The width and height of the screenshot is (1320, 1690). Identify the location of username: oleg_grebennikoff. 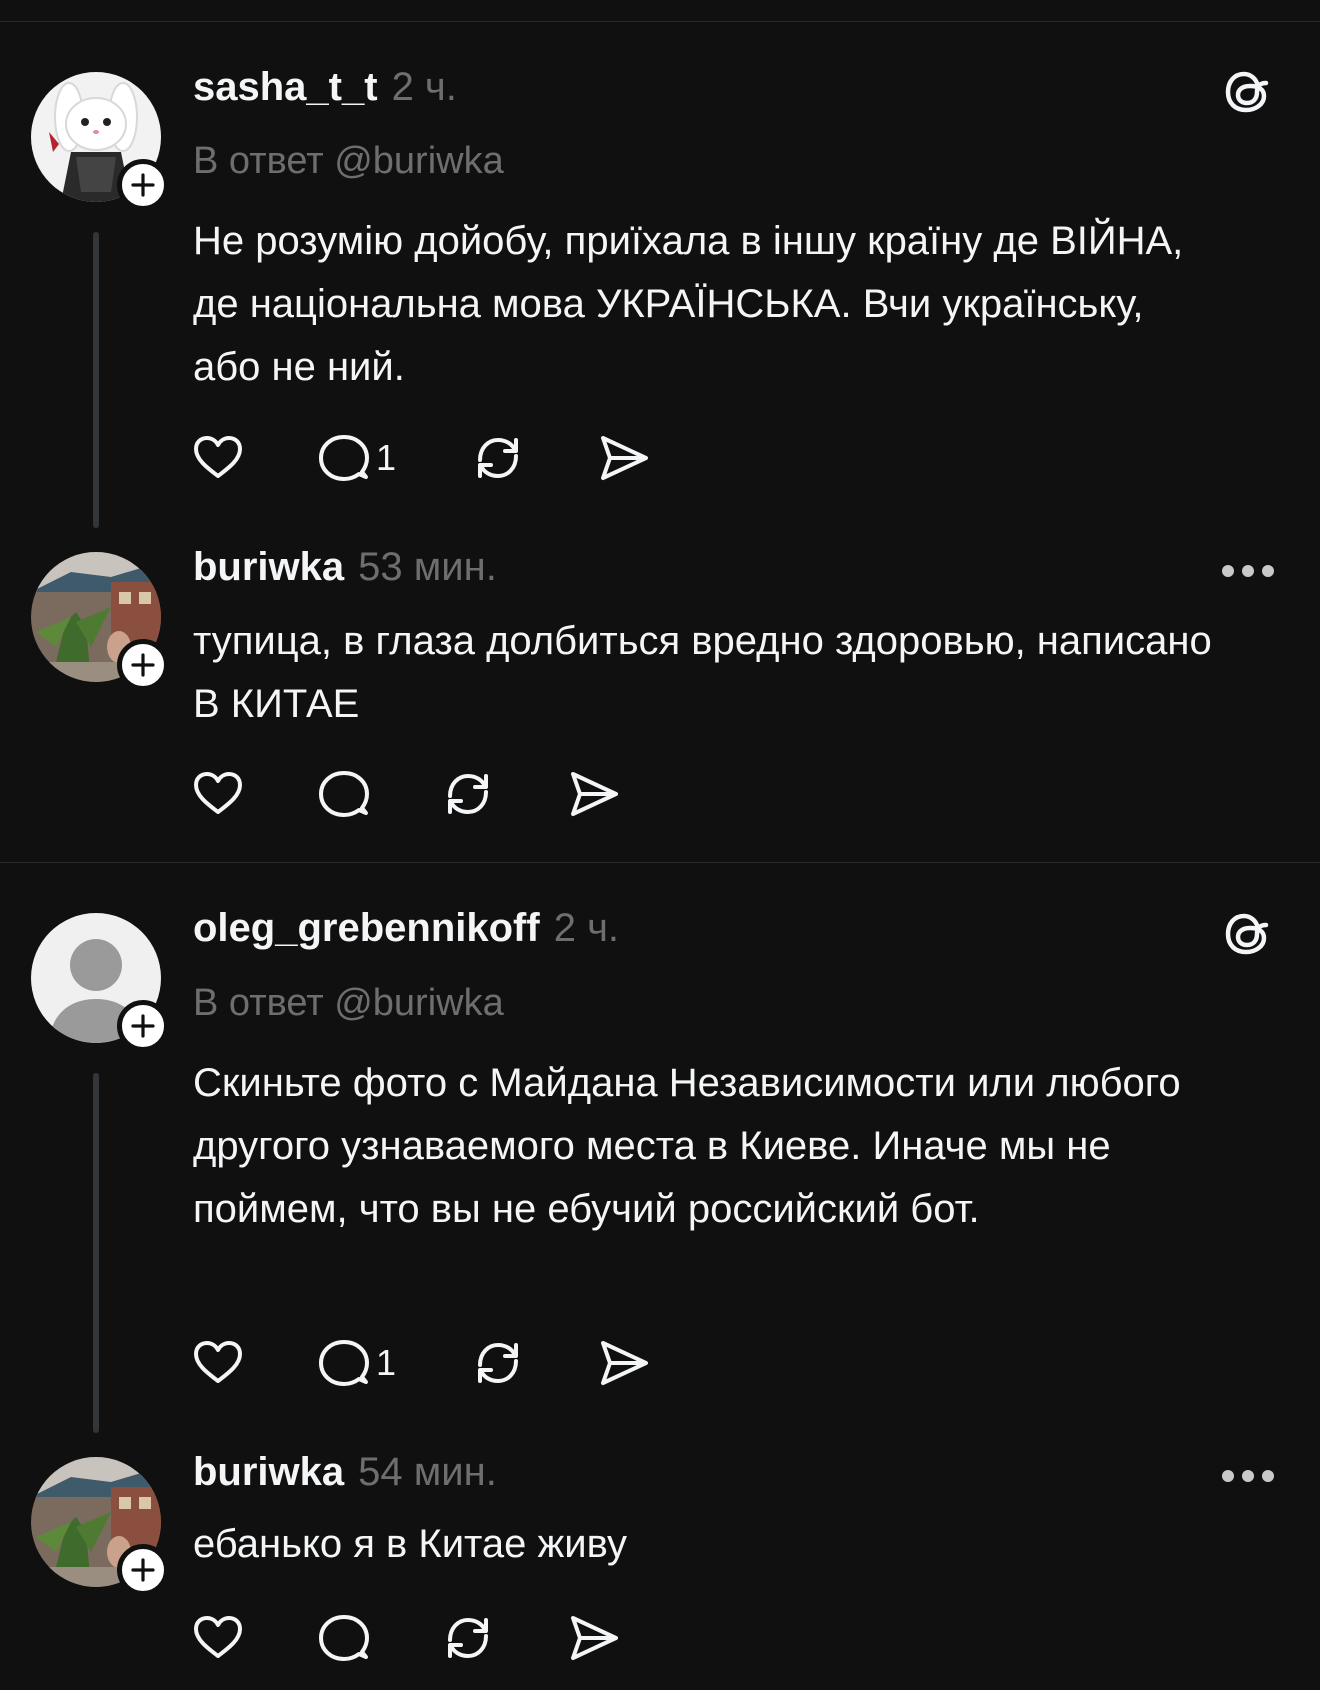
(366, 928).